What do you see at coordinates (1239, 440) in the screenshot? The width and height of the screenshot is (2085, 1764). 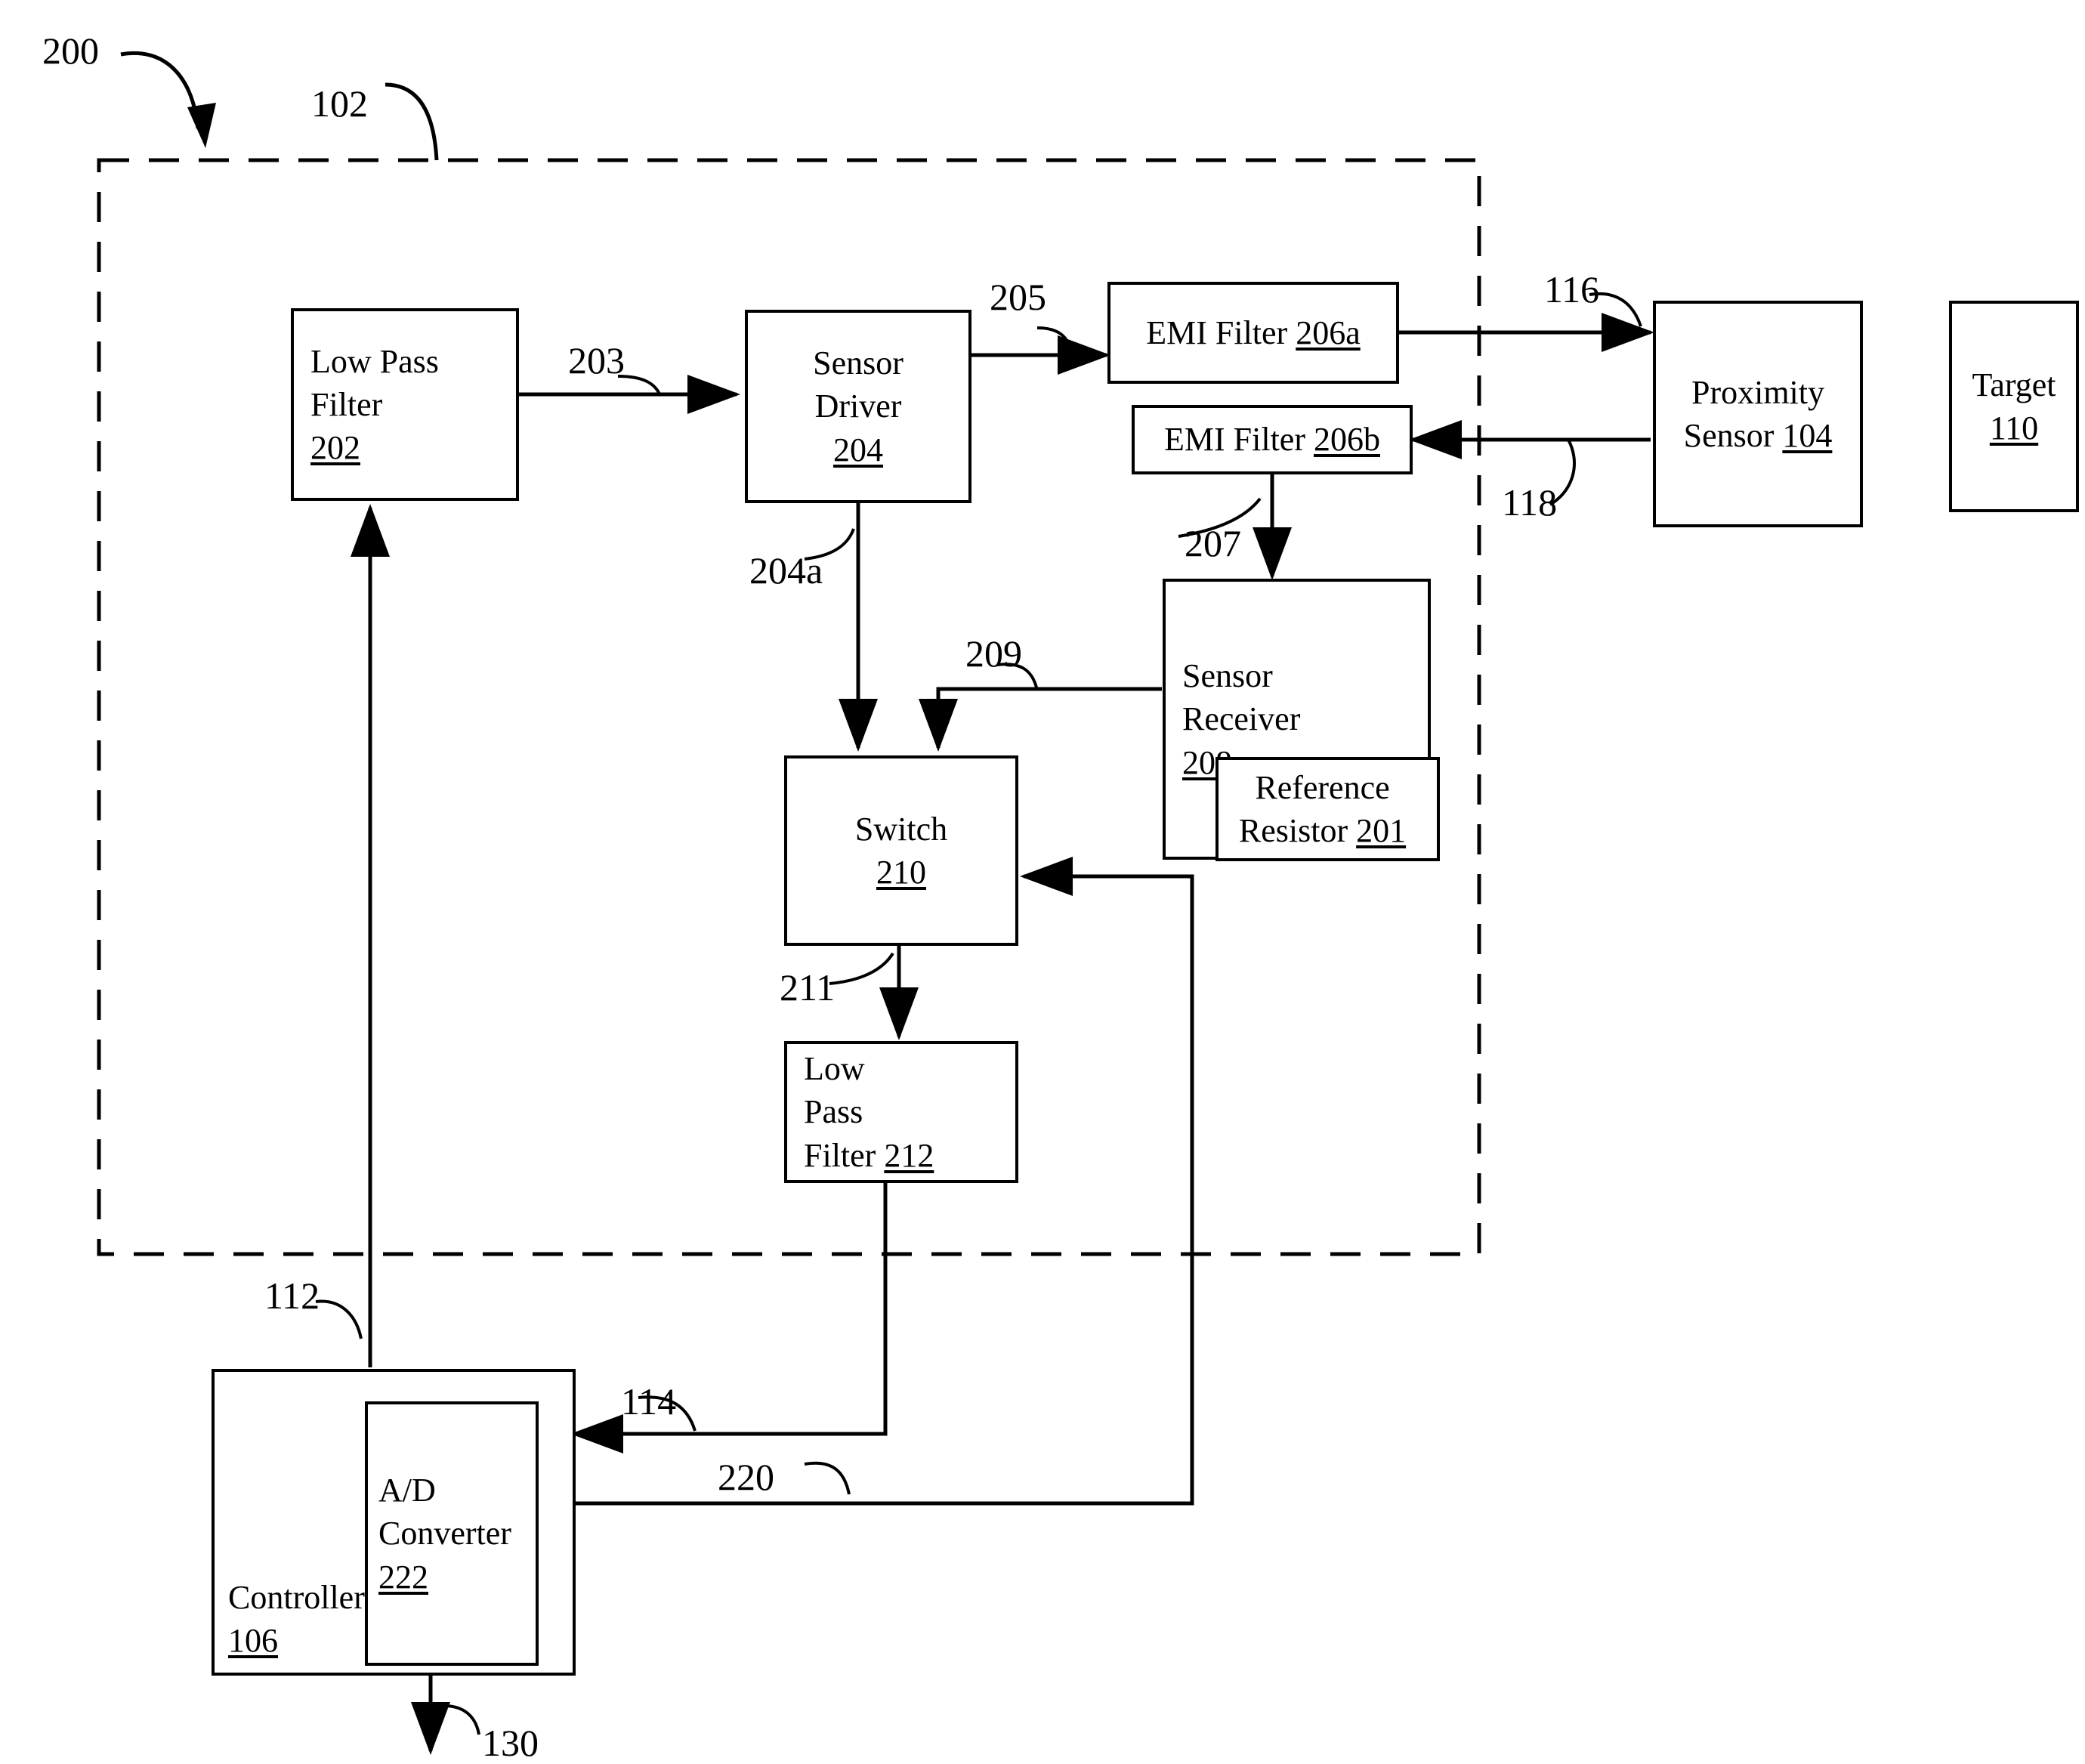 I see `emi206b-text: EMI Filter` at bounding box center [1239, 440].